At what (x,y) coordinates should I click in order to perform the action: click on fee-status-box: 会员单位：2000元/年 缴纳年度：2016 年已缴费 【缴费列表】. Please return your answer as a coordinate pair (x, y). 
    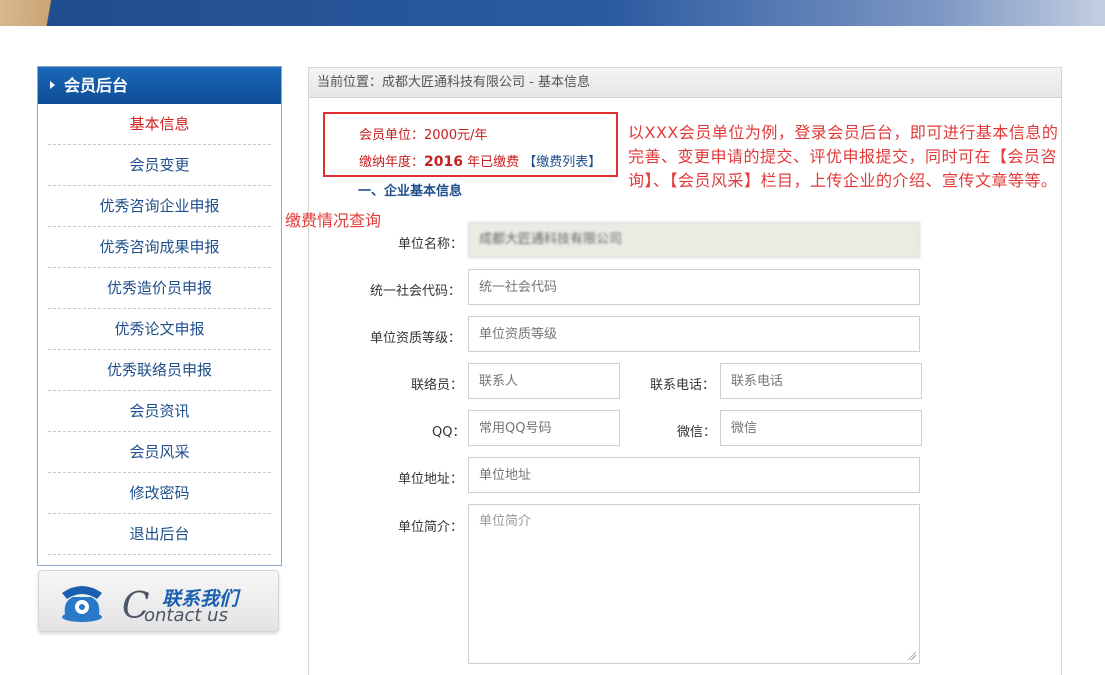
    Looking at the image, I should click on (470, 144).